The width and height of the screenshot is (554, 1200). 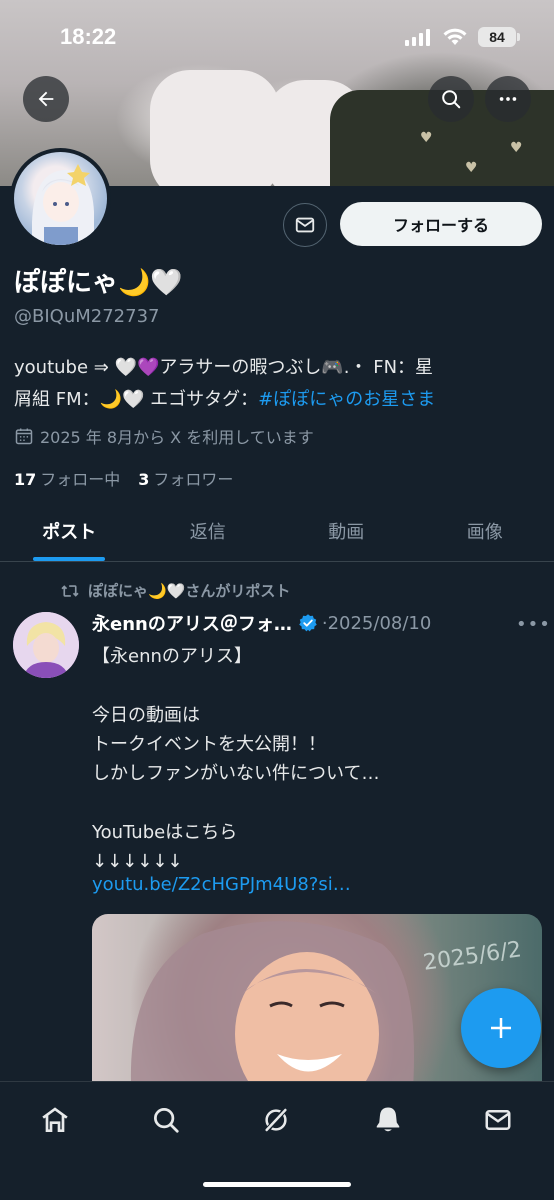 I want to click on status-time: 18:22, so click(x=88, y=36).